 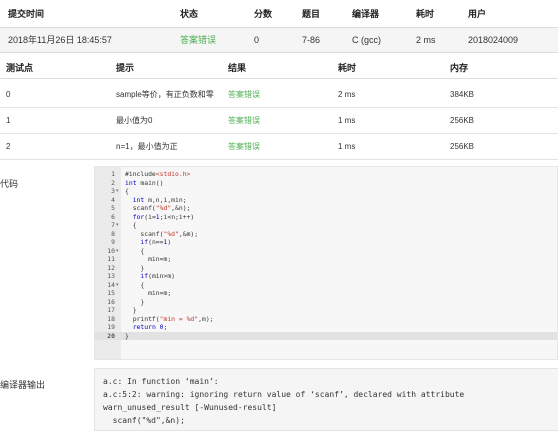 What do you see at coordinates (156, 242) in the screenshot?
I see `code-line: if(n==1)` at bounding box center [156, 242].